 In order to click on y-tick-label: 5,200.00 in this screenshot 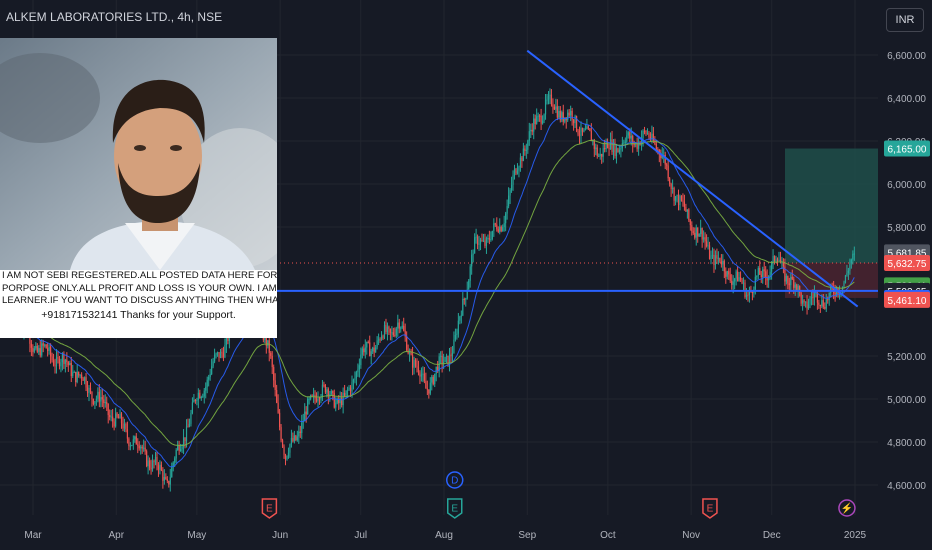, I will do `click(906, 357)`.